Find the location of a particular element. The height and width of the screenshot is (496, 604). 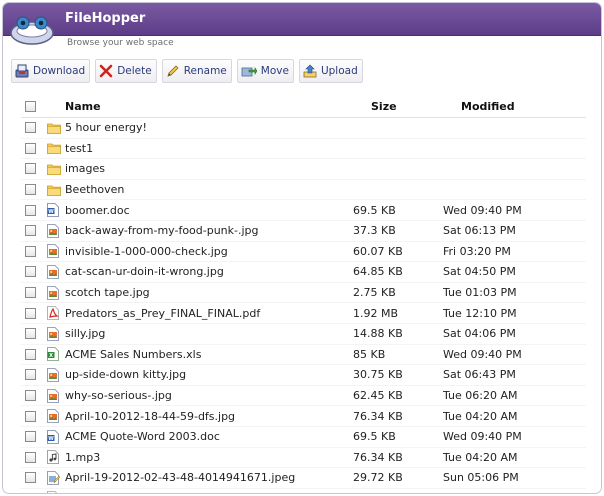

file-name: boomer.doc is located at coordinates (209, 210).